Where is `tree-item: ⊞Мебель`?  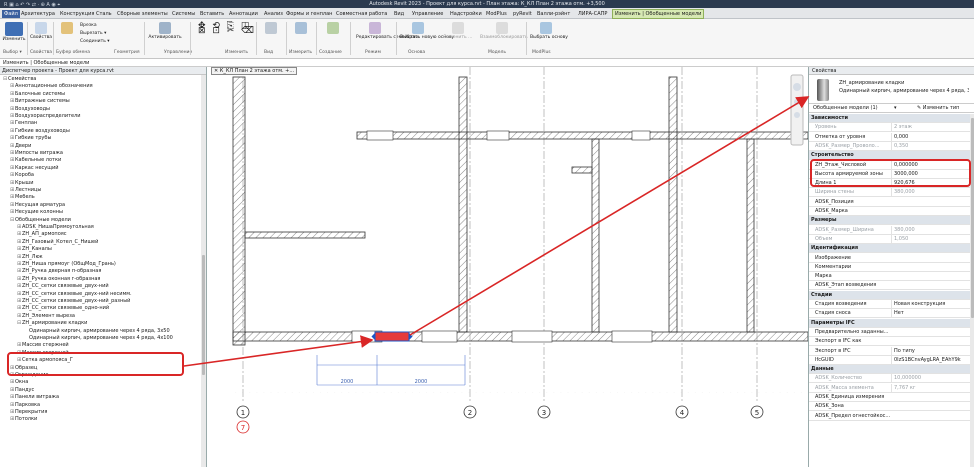 tree-item: ⊞Мебель is located at coordinates (22, 197).